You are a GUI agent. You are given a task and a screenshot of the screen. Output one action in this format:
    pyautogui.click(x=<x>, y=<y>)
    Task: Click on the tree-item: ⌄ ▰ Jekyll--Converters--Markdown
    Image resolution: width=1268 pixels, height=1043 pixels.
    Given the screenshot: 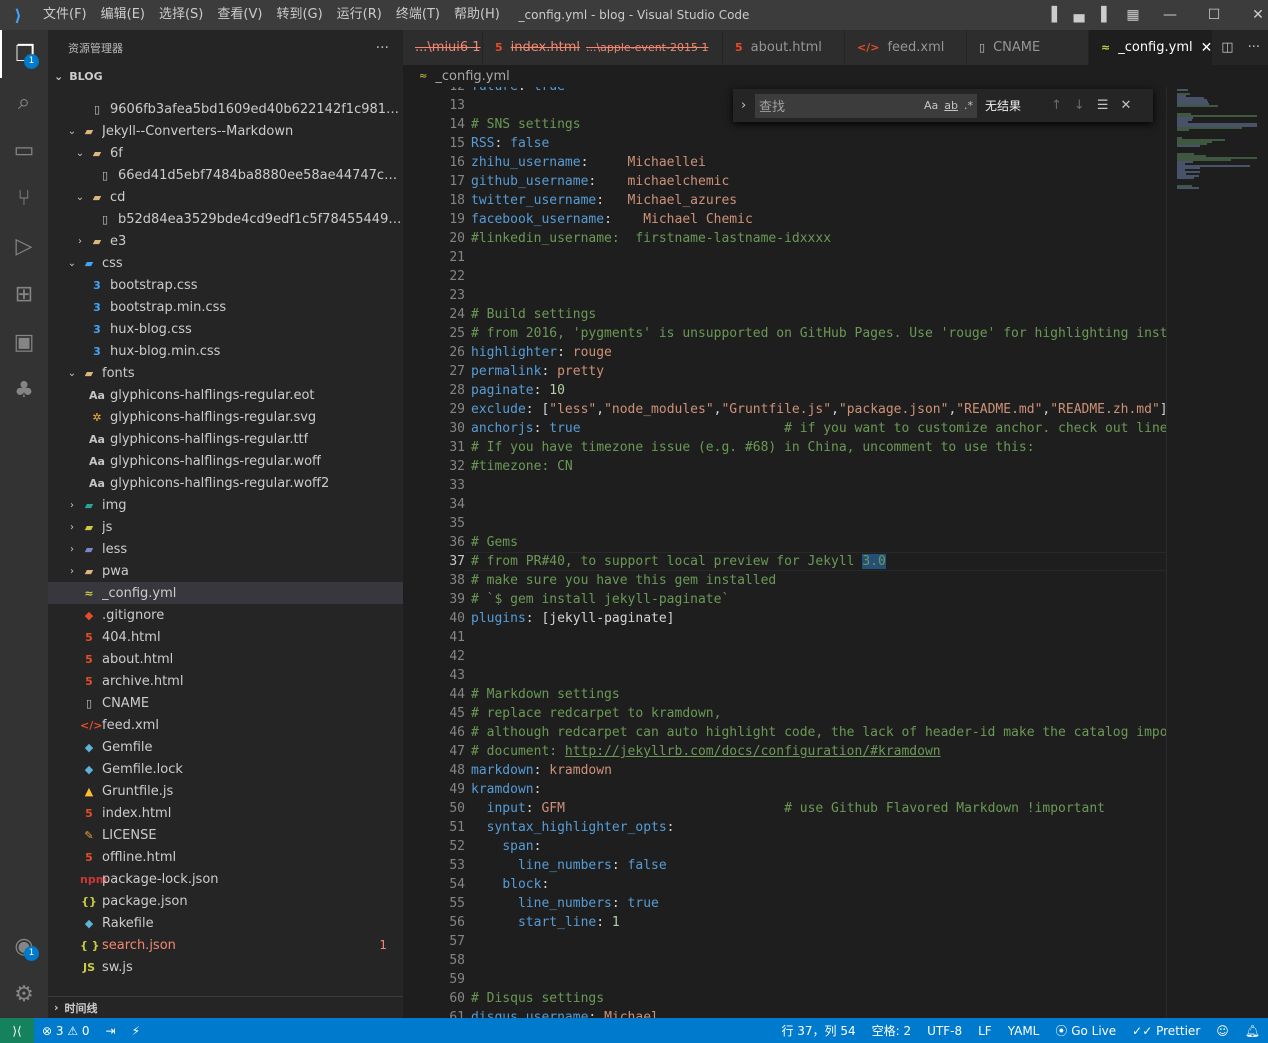 What is the action you would take?
    pyautogui.click(x=225, y=131)
    